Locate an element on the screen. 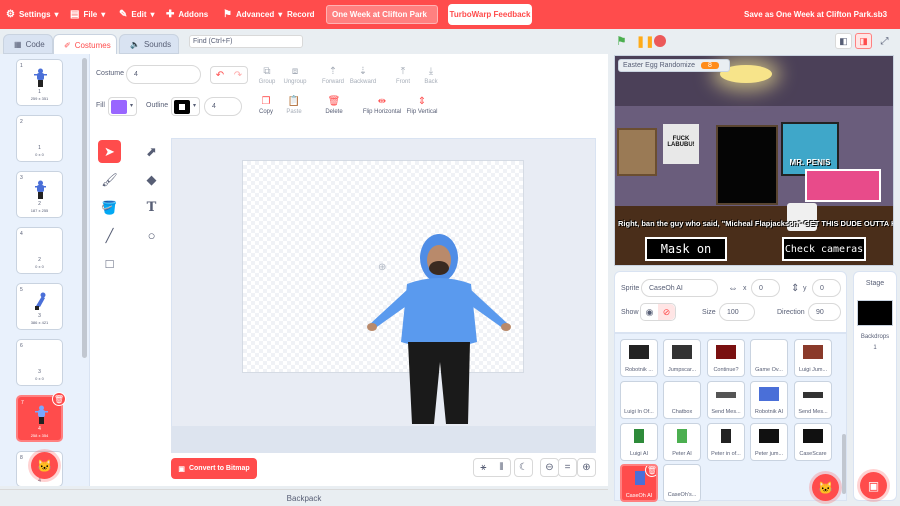 The width and height of the screenshot is (900, 506). add-costume-button: 🐱 is located at coordinates (44, 465).